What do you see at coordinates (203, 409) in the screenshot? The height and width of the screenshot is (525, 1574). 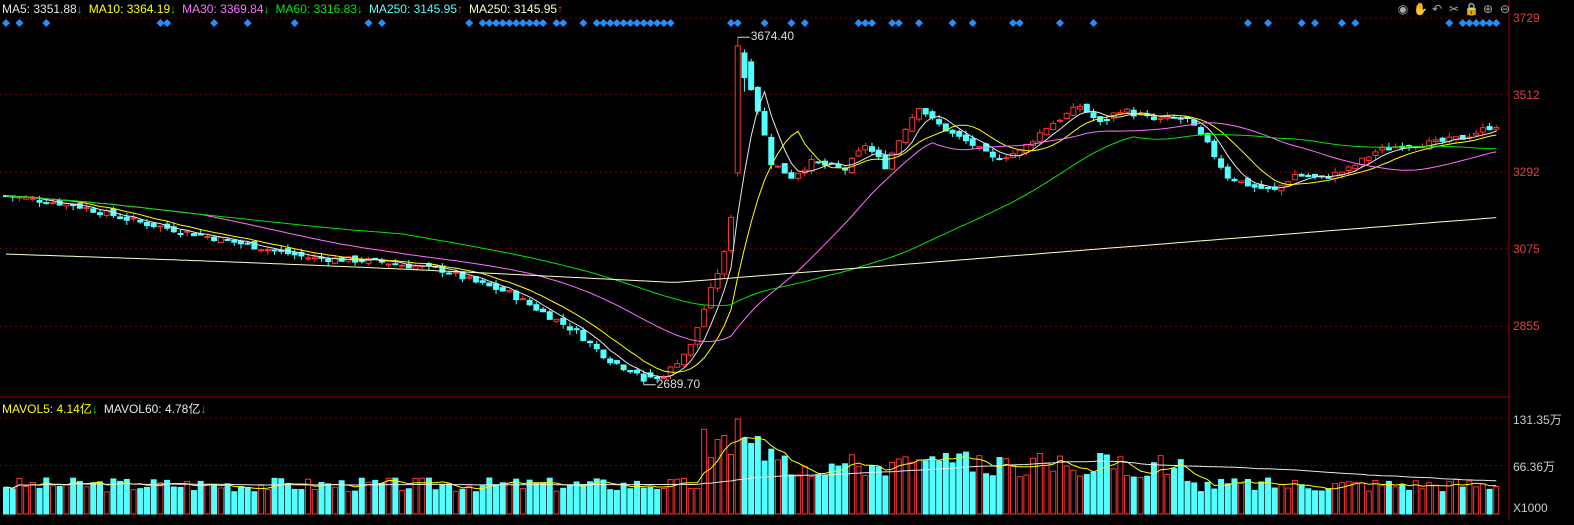 I see `volume-legend-arrow: ↓` at bounding box center [203, 409].